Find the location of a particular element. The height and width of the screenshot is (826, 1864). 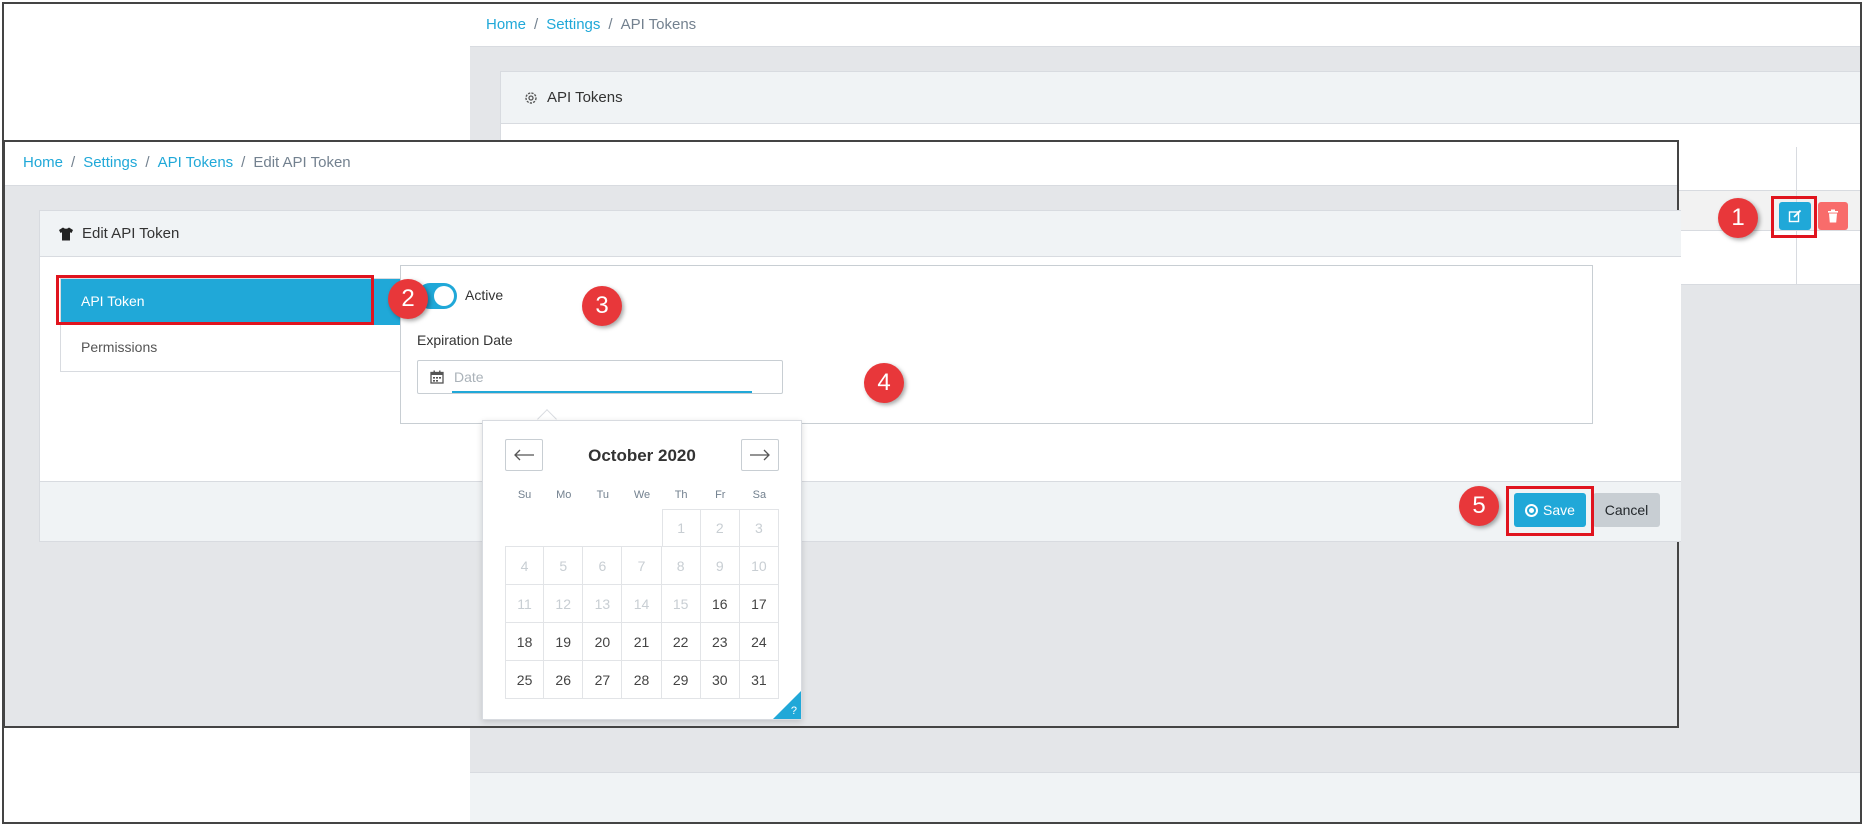

tab-permissions: Permissions is located at coordinates (249, 348).